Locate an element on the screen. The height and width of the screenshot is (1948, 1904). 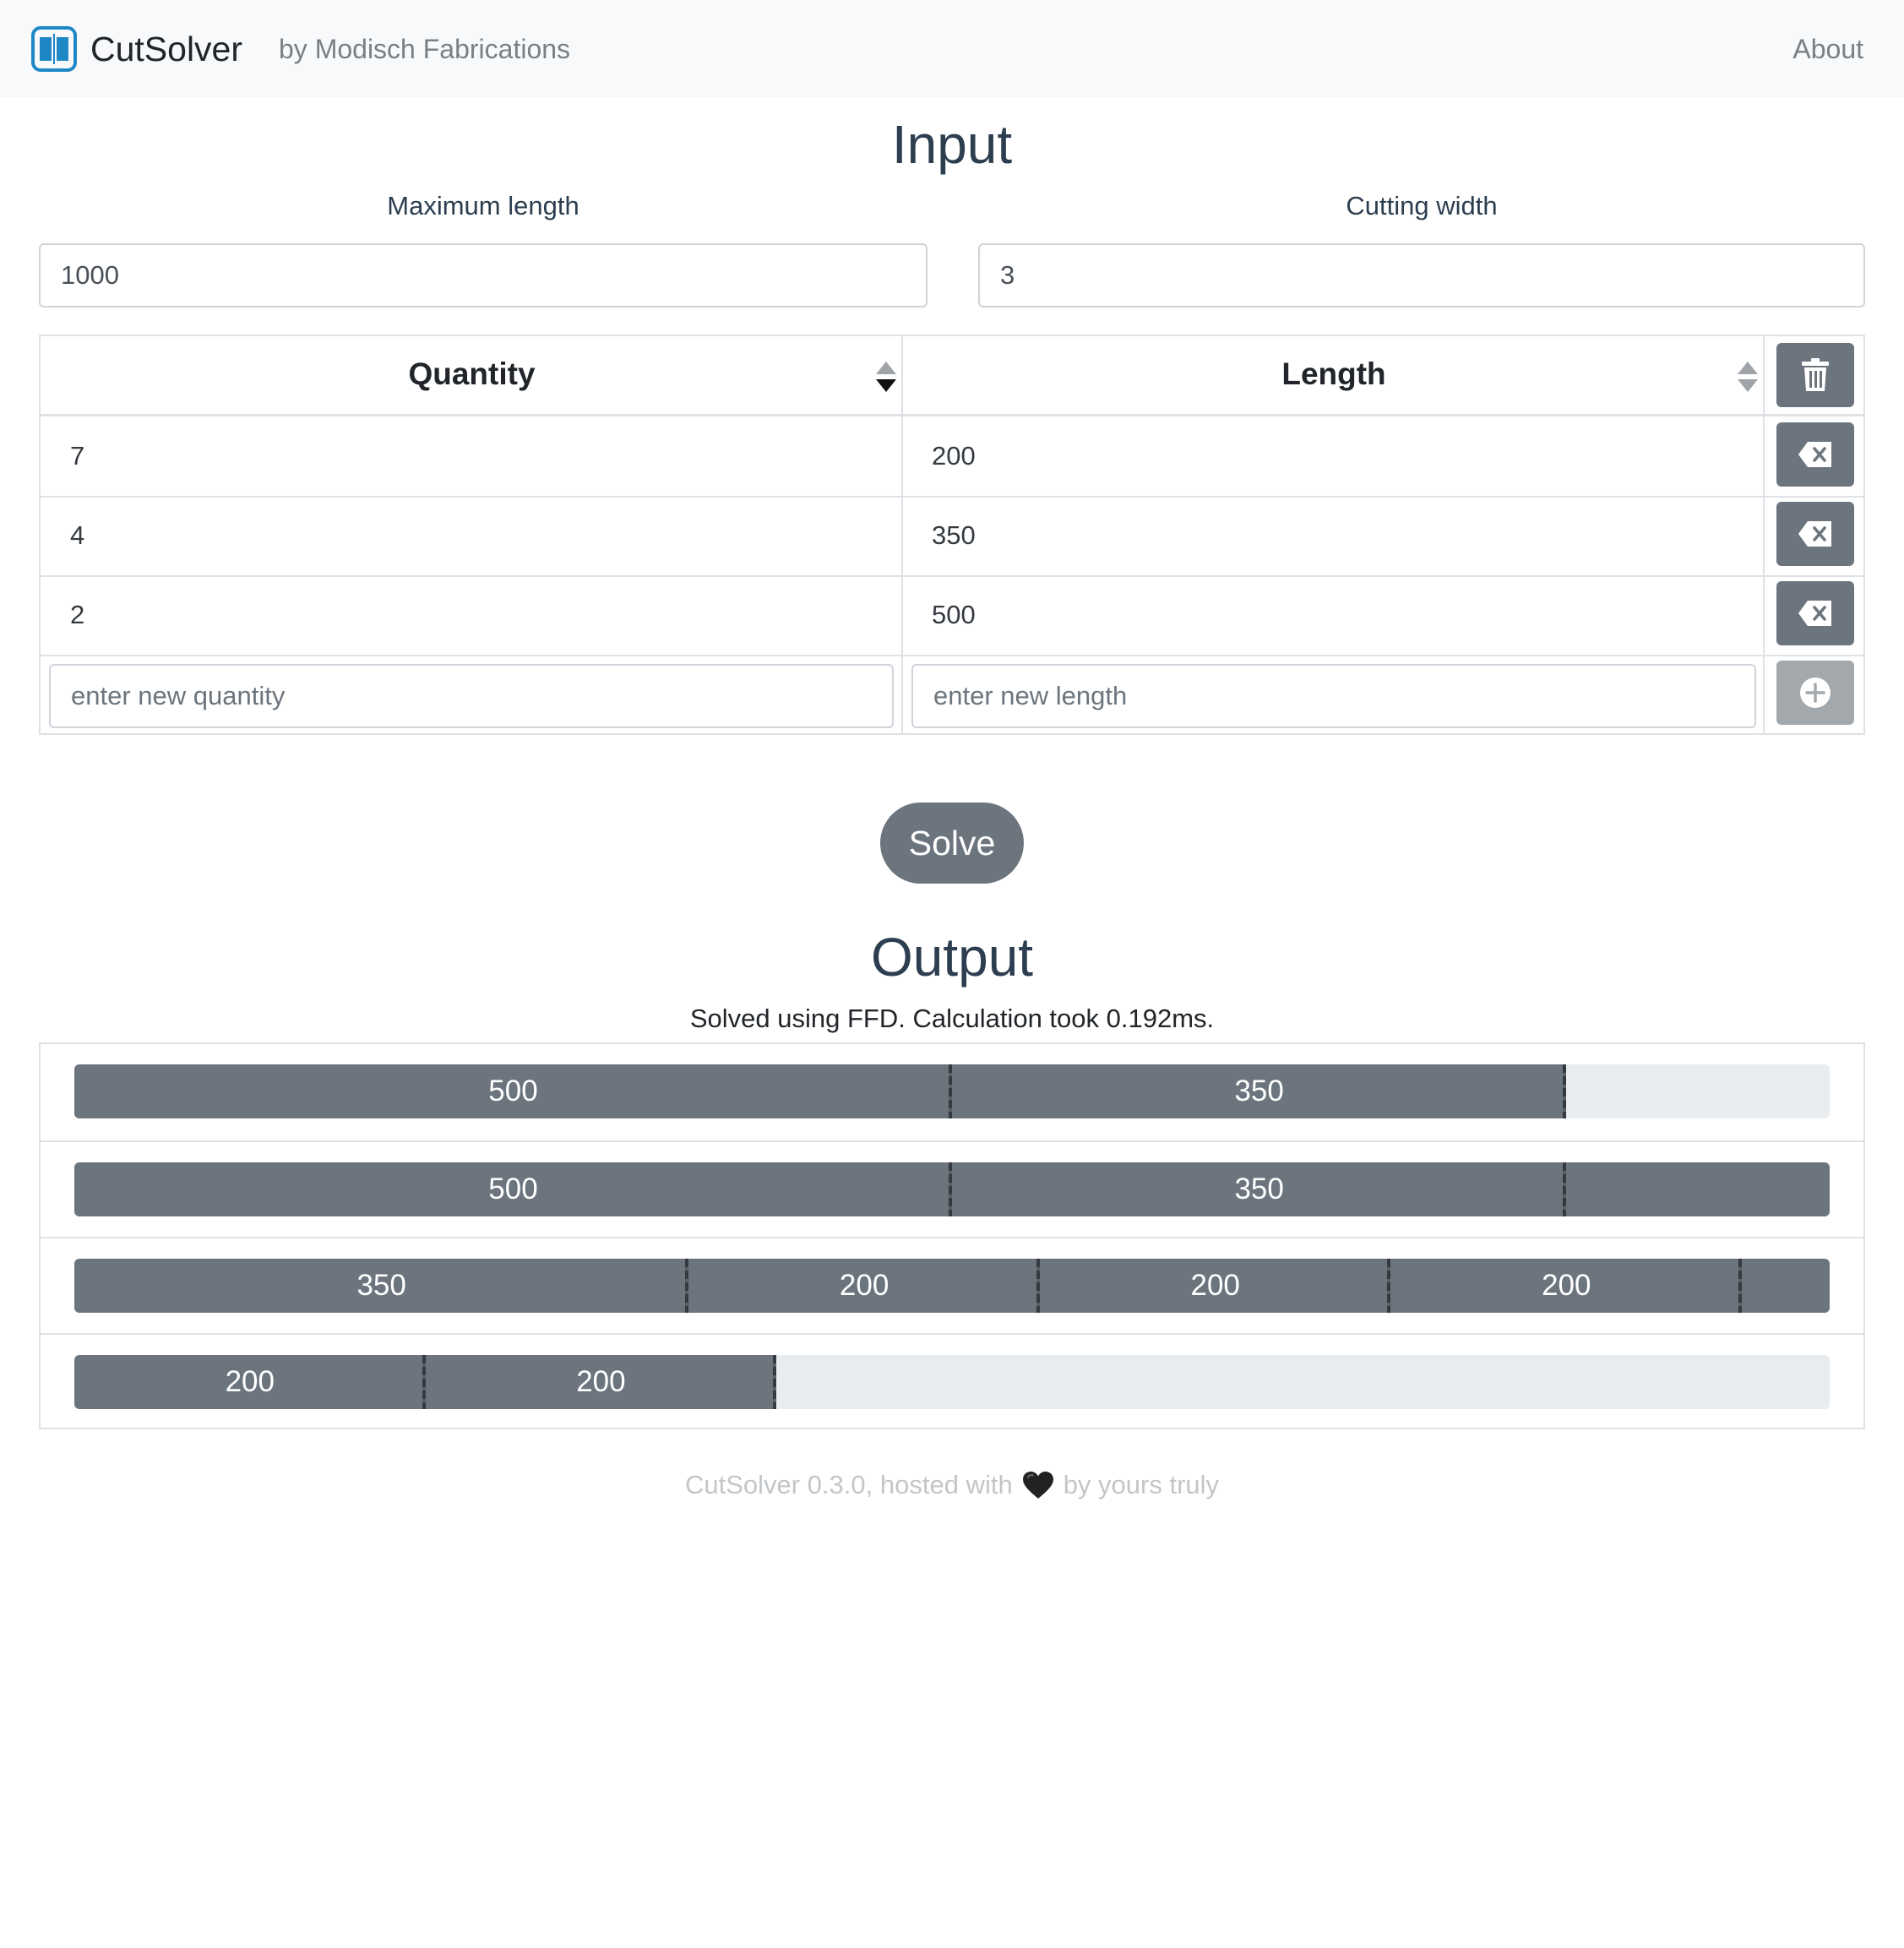
stock-bar-segments: 500 350 is located at coordinates (820, 1091).